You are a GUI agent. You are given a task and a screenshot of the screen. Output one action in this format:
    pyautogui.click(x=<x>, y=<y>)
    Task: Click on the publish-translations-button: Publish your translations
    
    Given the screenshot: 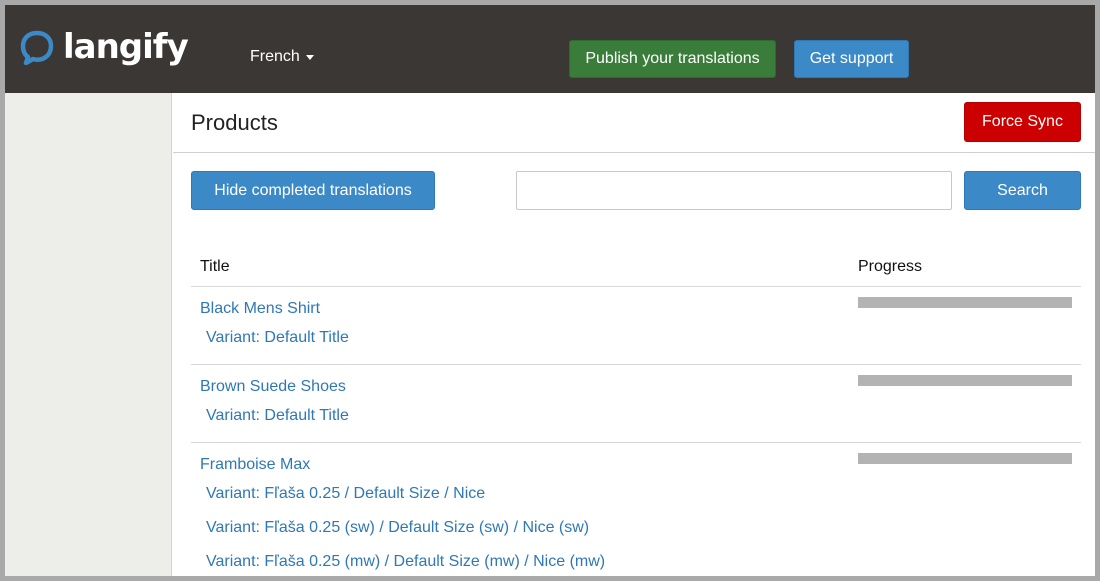 What is the action you would take?
    pyautogui.click(x=672, y=59)
    